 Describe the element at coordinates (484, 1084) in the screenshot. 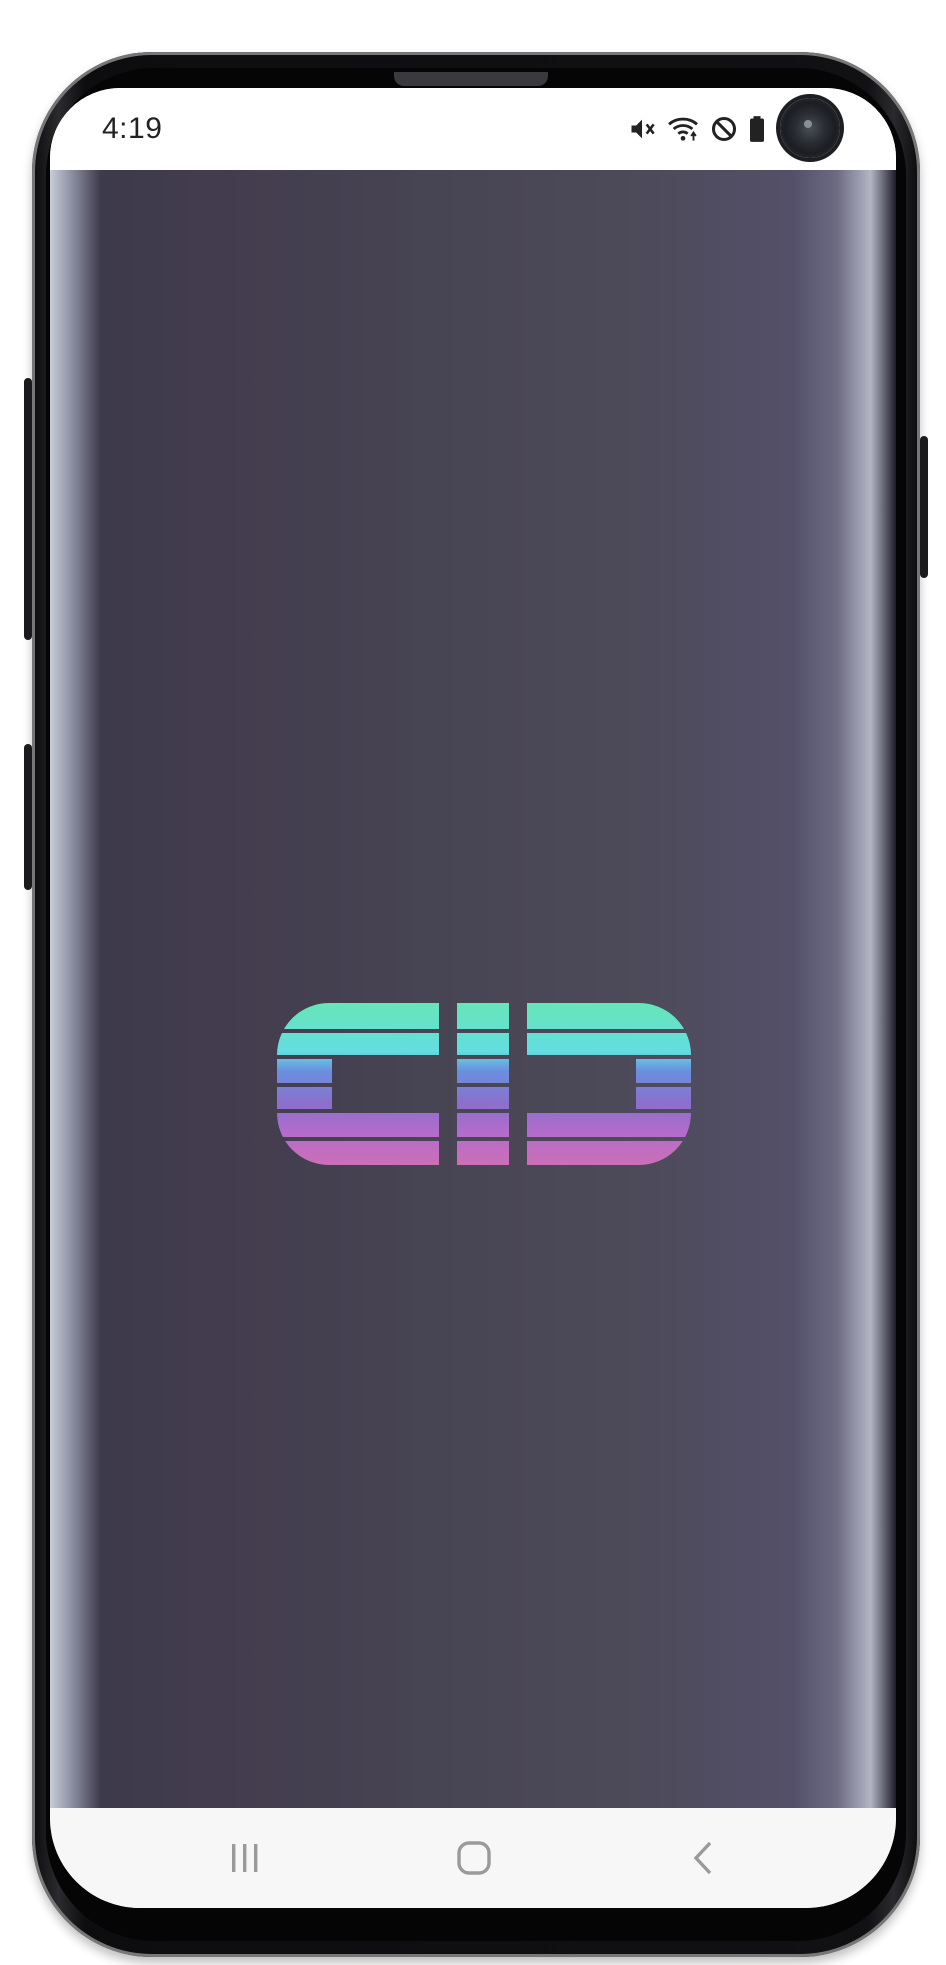

I see `app-logo` at that location.